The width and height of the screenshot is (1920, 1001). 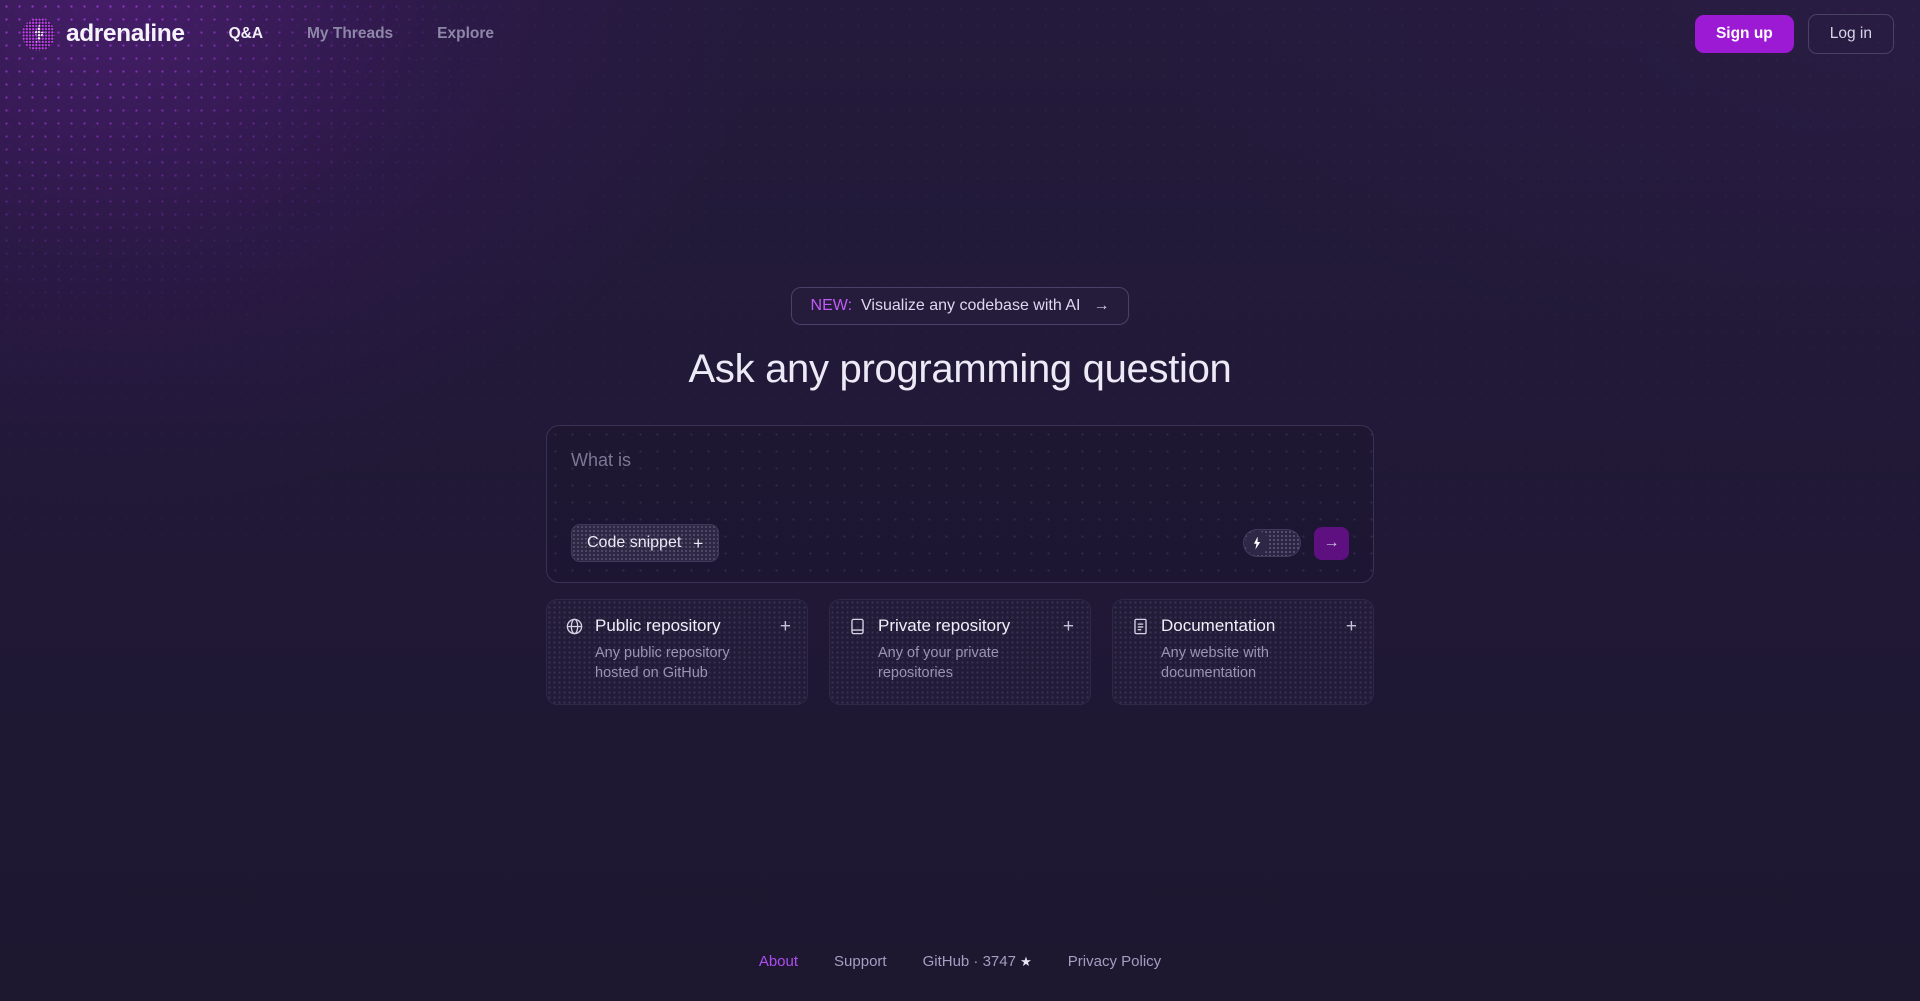 What do you see at coordinates (971, 305) in the screenshot?
I see `announcement-text: Visualize any codebase with AI` at bounding box center [971, 305].